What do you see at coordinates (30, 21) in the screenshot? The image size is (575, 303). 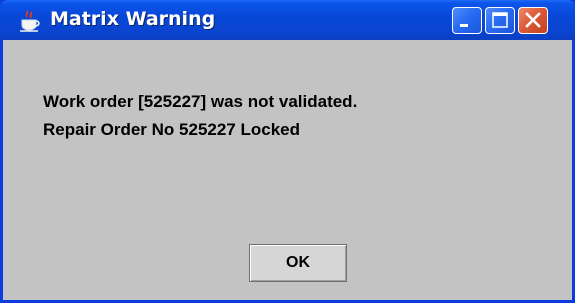 I see `java-cup-icon` at bounding box center [30, 21].